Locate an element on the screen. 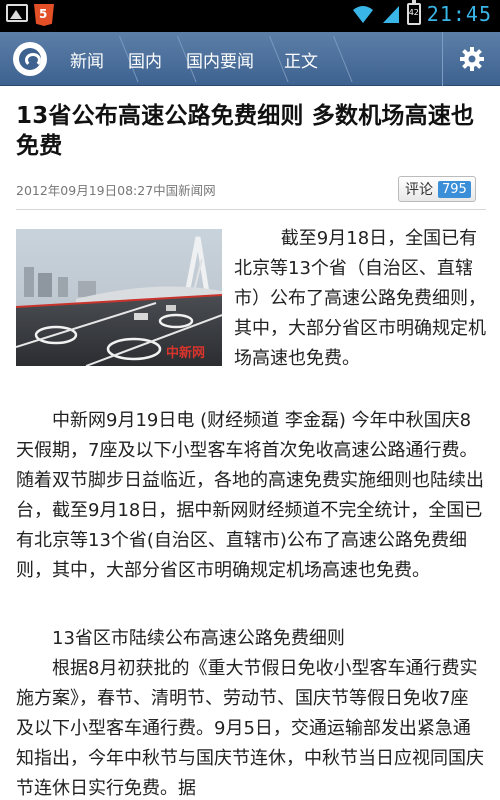 The height and width of the screenshot is (800, 500). battery-level: 42 is located at coordinates (413, 12).